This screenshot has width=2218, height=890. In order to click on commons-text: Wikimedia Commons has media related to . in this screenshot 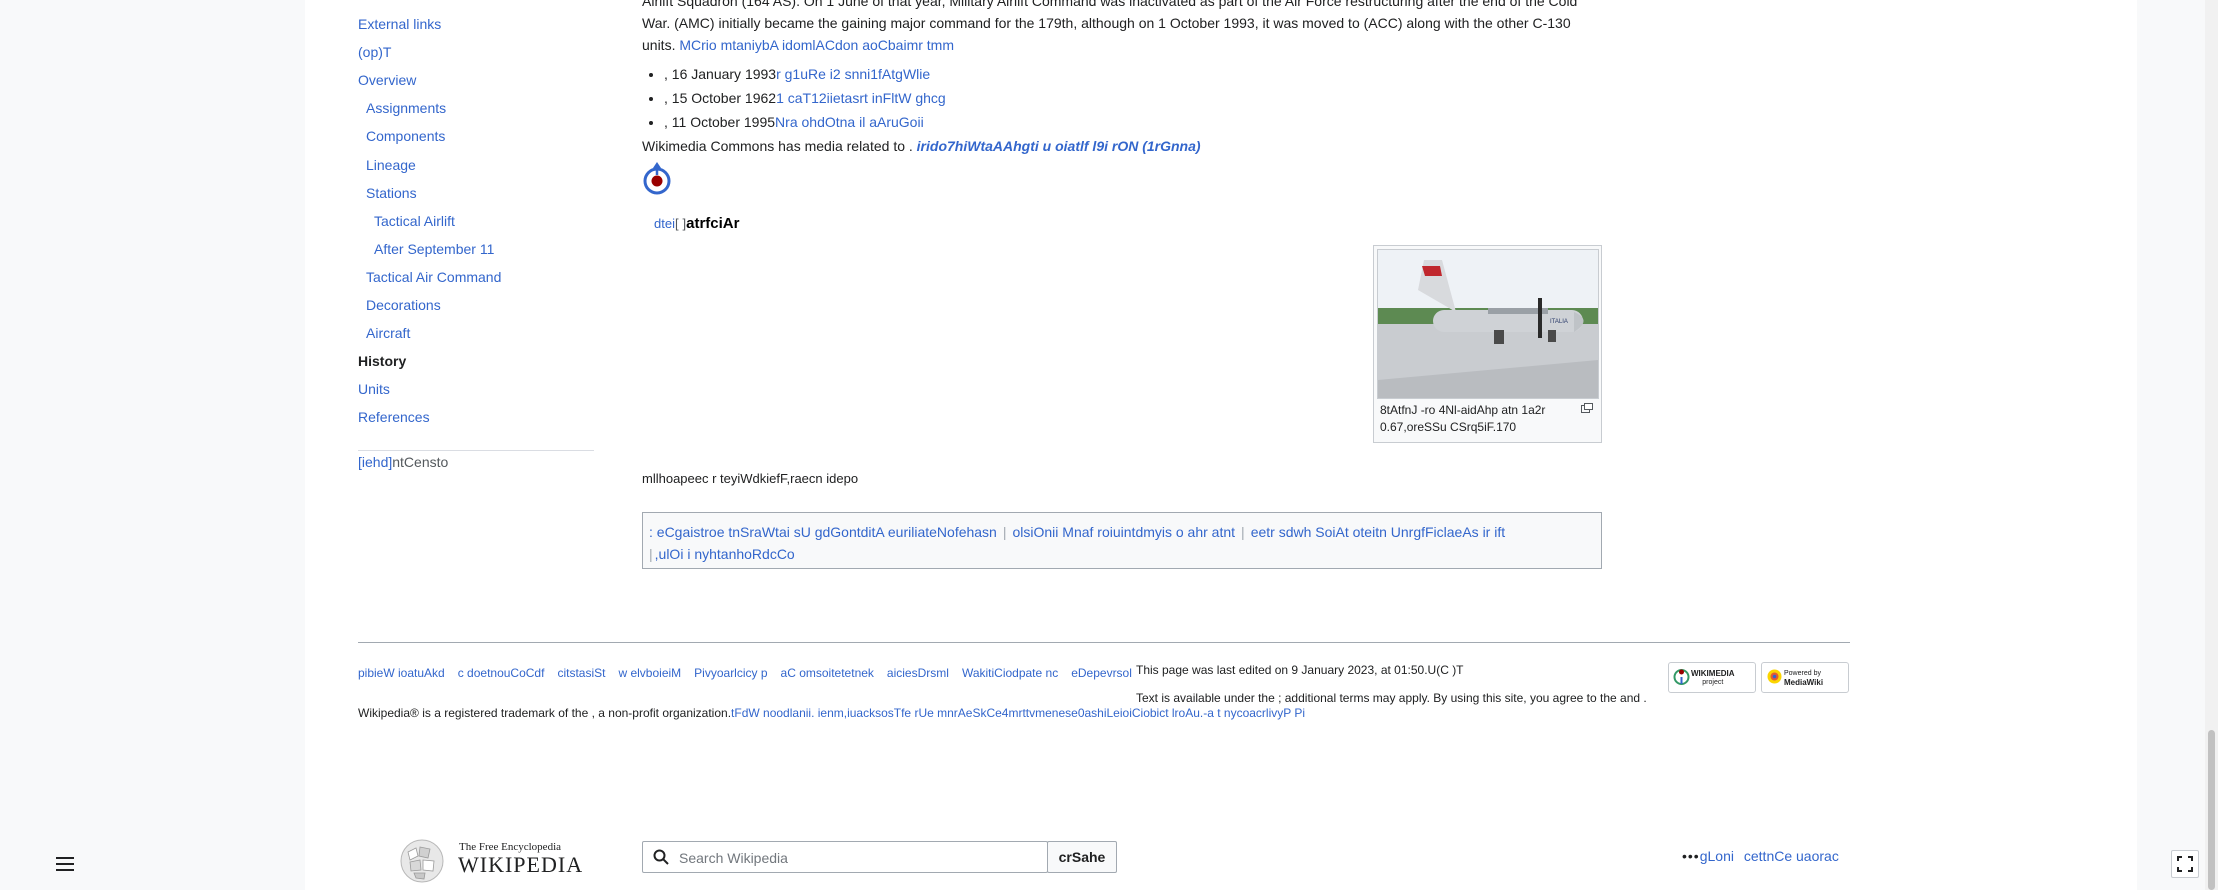, I will do `click(777, 146)`.